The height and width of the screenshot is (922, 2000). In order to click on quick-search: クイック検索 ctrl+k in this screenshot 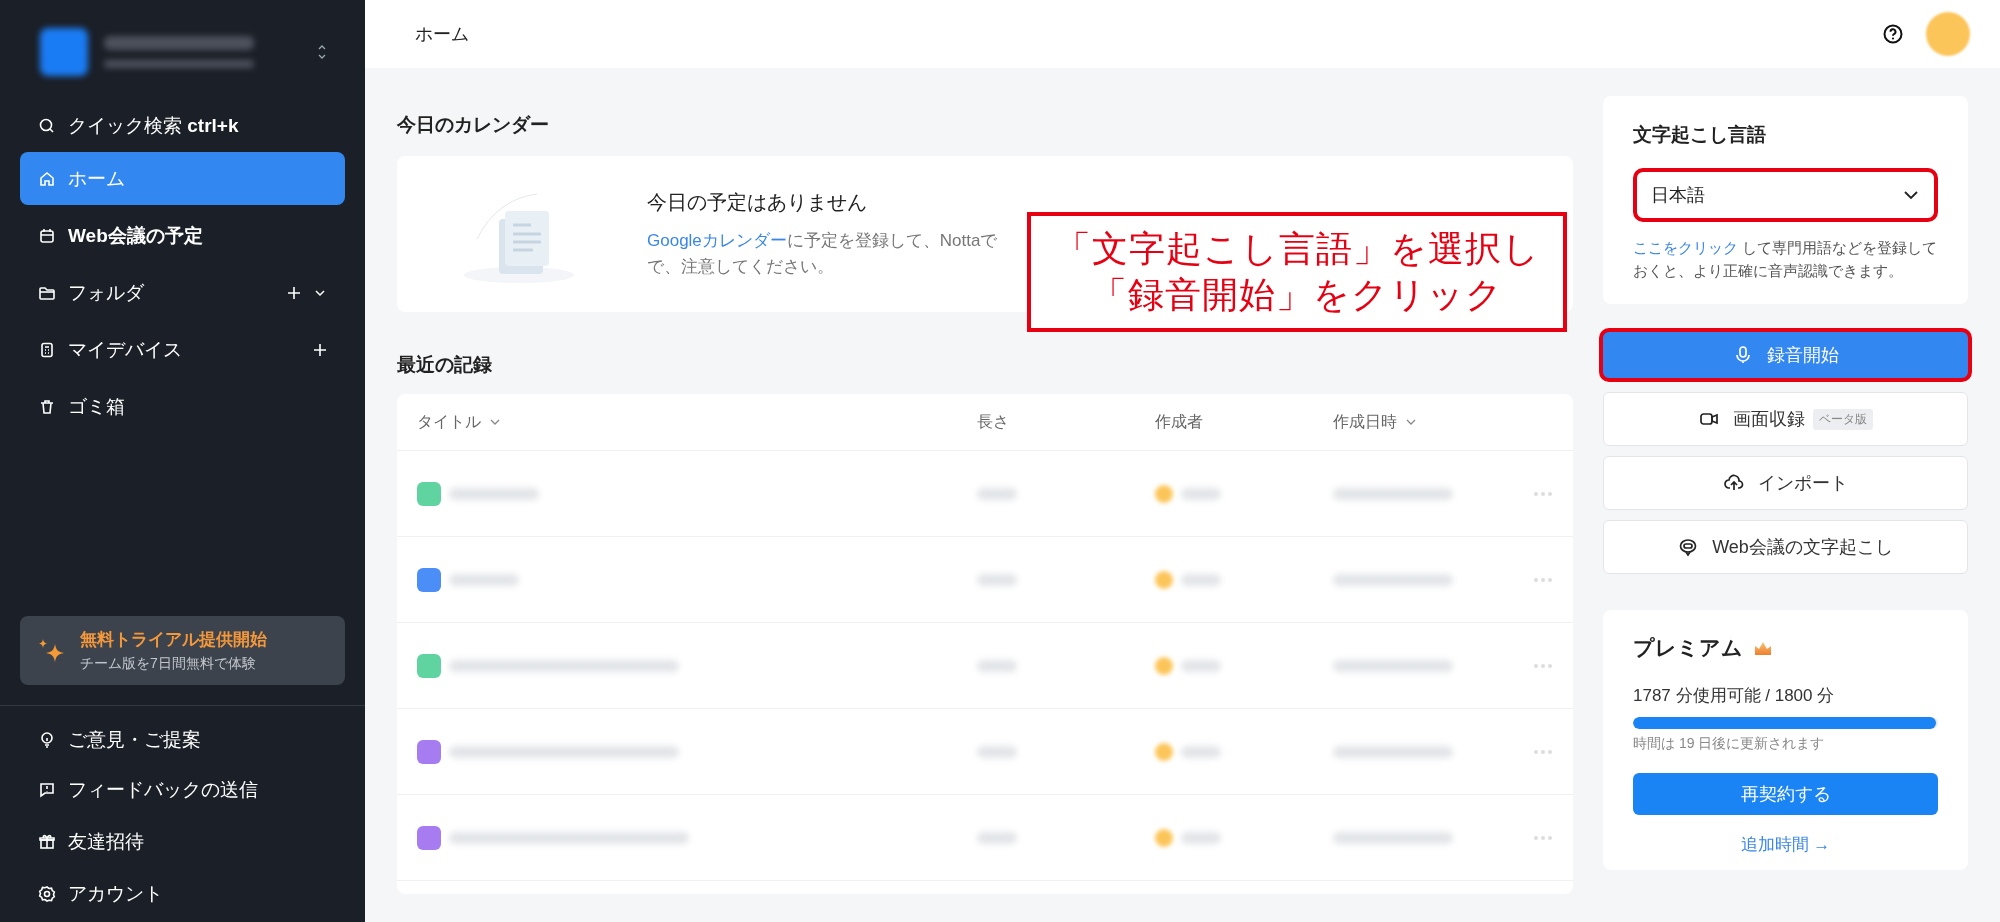, I will do `click(182, 126)`.